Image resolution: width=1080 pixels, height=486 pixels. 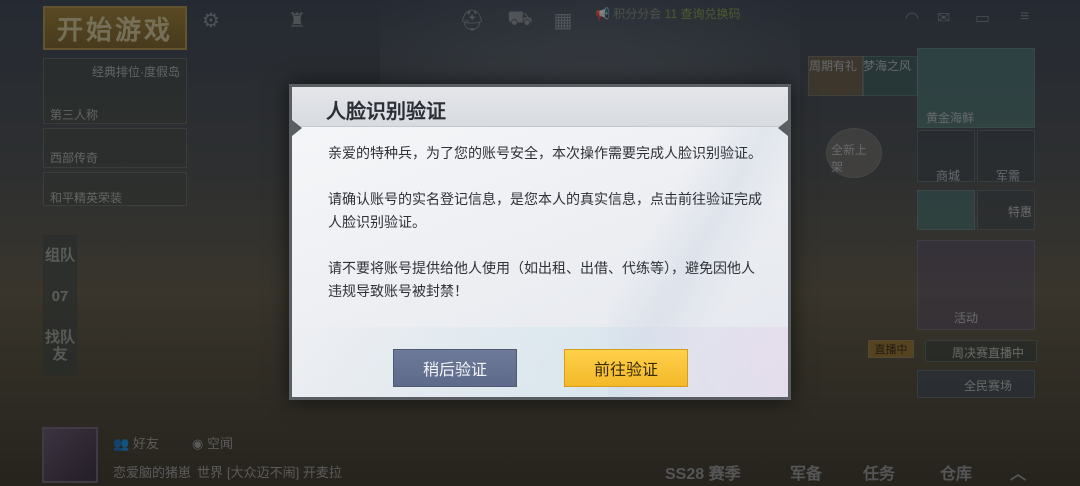 What do you see at coordinates (783, 128) in the screenshot?
I see `title-notch-right` at bounding box center [783, 128].